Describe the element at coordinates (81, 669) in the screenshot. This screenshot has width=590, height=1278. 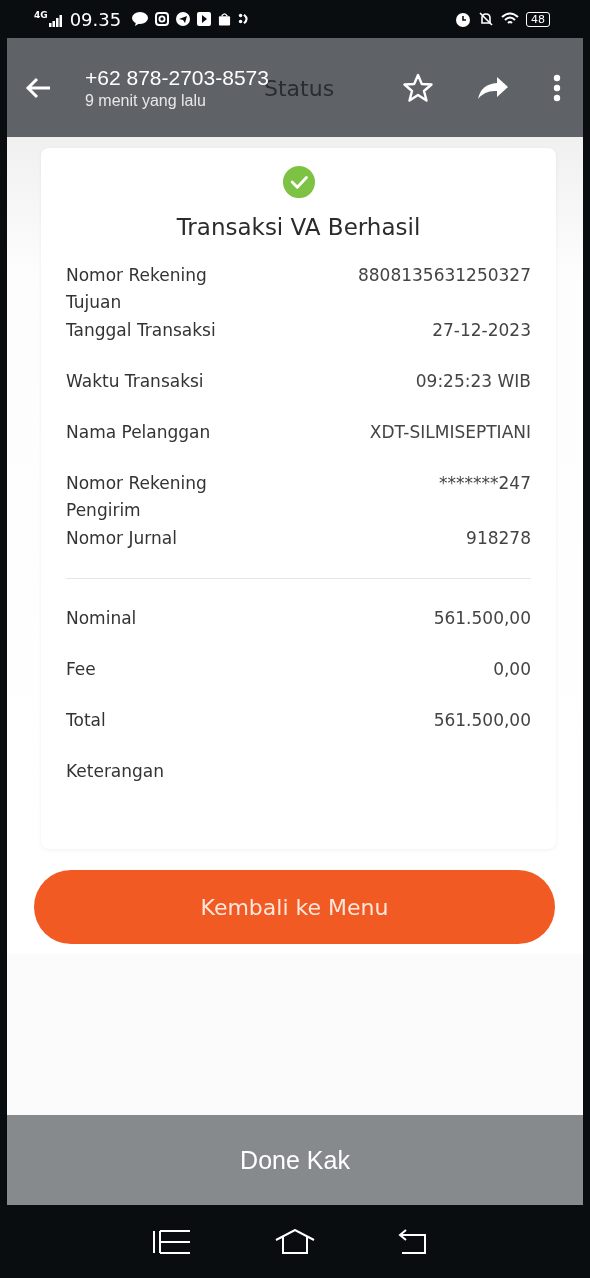
I see `field-label: Fee` at that location.